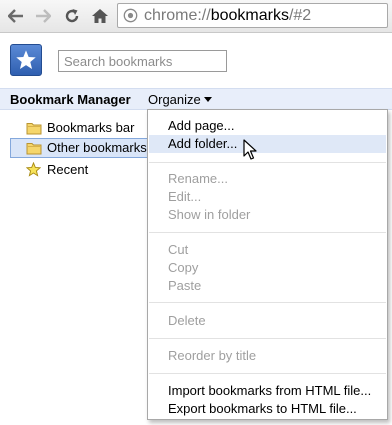 This screenshot has width=392, height=425. Describe the element at coordinates (97, 147) in the screenshot. I see `tree-item-label: Other bookmarks` at that location.